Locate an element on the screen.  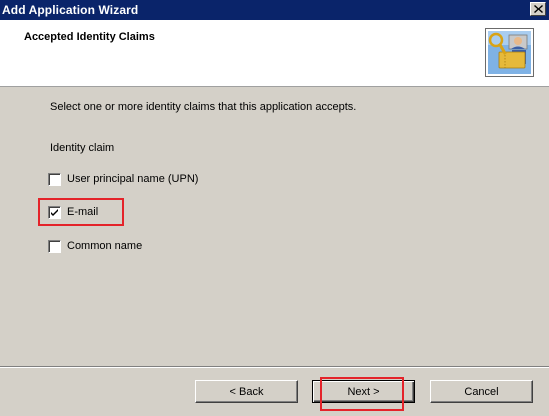
claim-upn-label: User principal name (UPN) is located at coordinates (133, 179).